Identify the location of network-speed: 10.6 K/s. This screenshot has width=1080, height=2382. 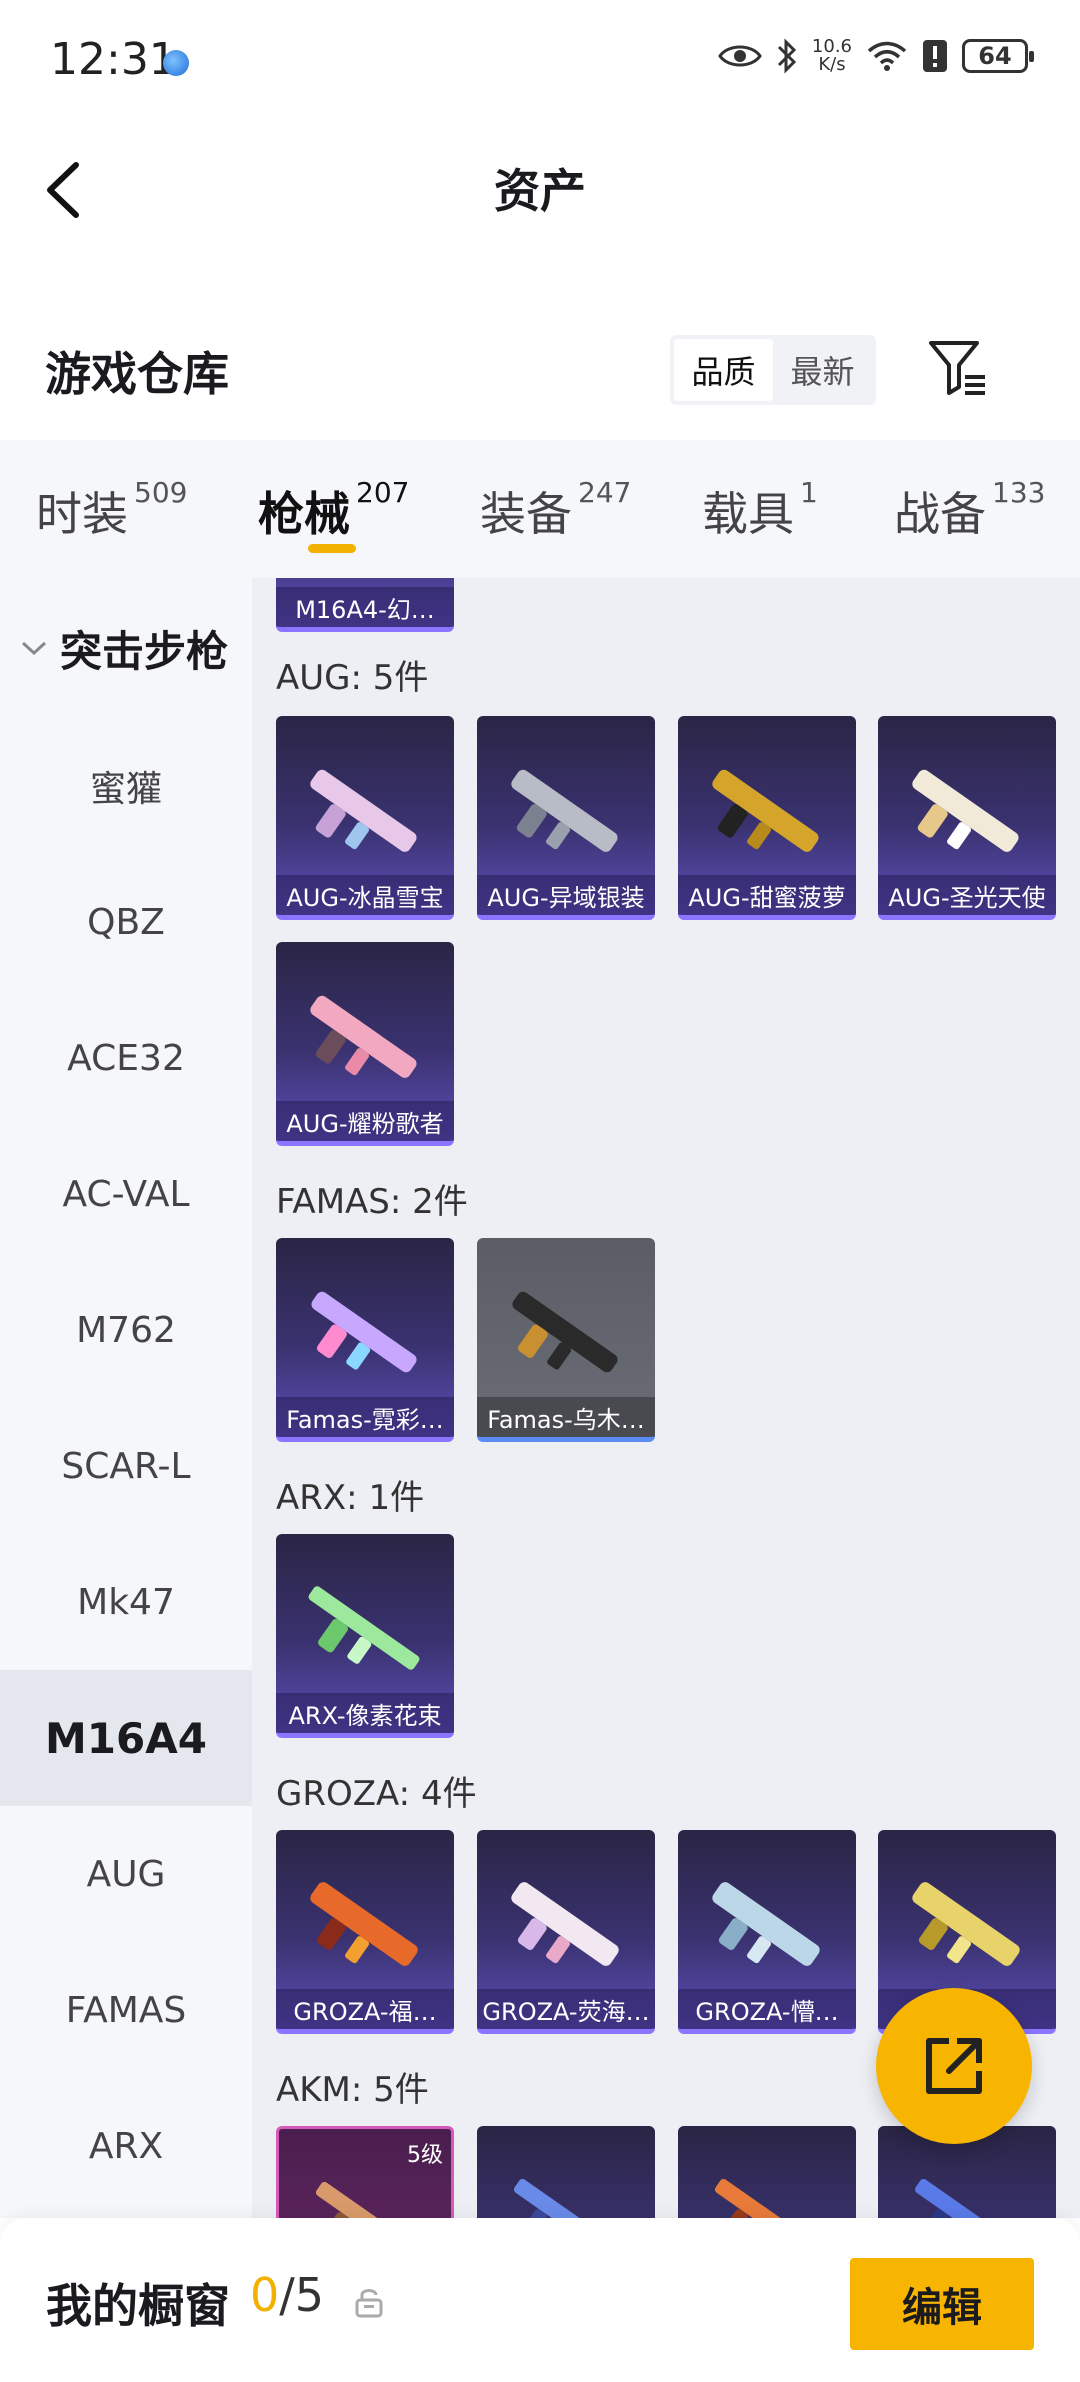
(832, 56).